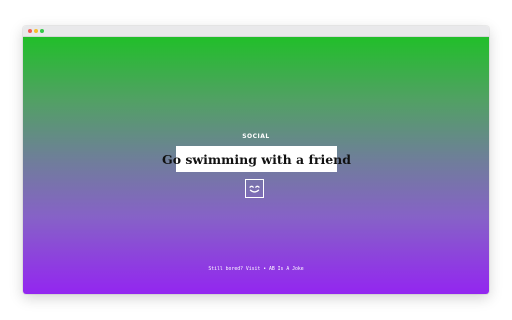 Image resolution: width=512 pixels, height=320 pixels. Describe the element at coordinates (36, 31) in the screenshot. I see `minimize-window-button` at that location.